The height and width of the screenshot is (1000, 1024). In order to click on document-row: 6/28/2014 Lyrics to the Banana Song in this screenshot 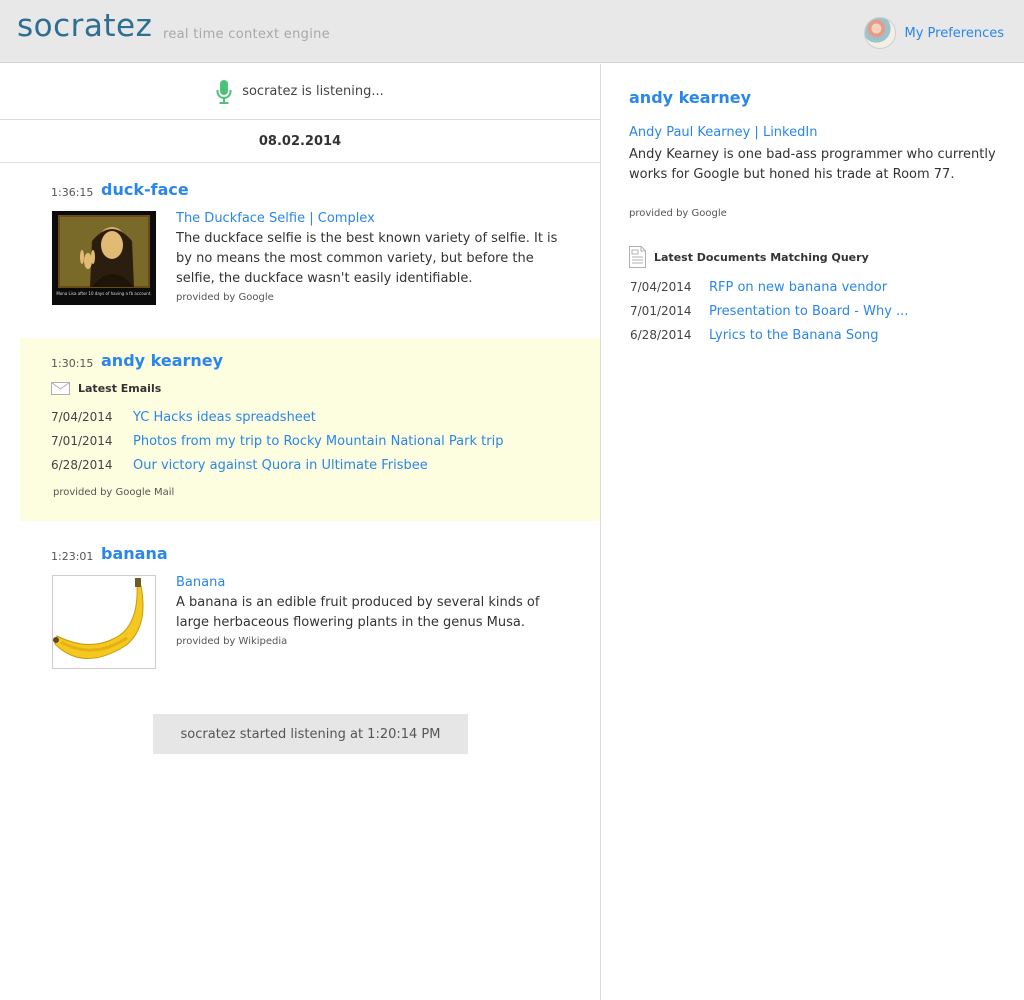, I will do `click(754, 335)`.